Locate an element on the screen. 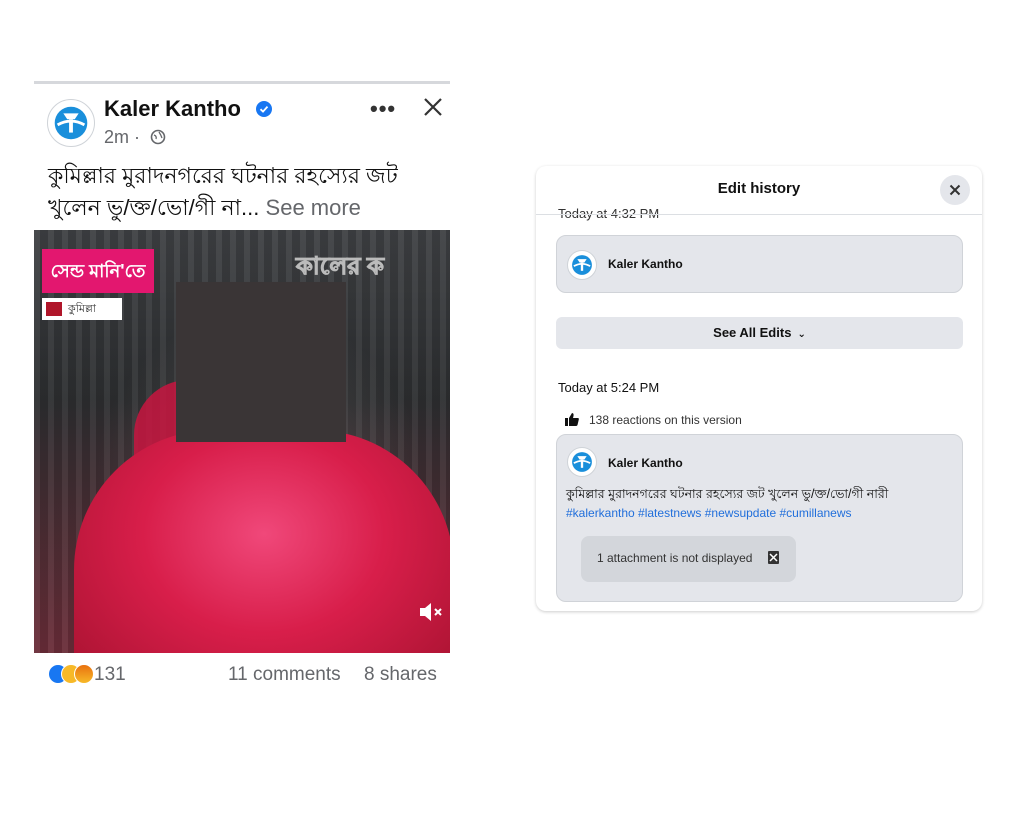 The width and height of the screenshot is (1024, 819). dialog-title: Edit history is located at coordinates (759, 188).